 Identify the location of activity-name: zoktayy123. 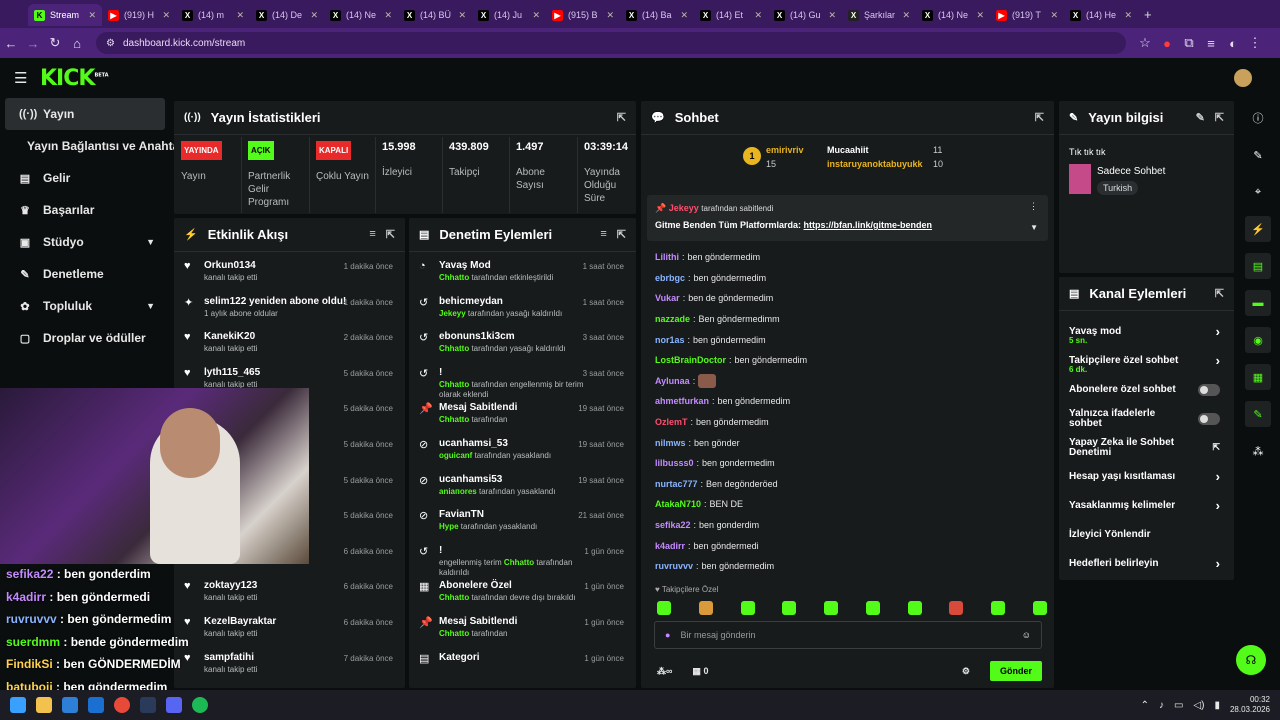
(230, 585).